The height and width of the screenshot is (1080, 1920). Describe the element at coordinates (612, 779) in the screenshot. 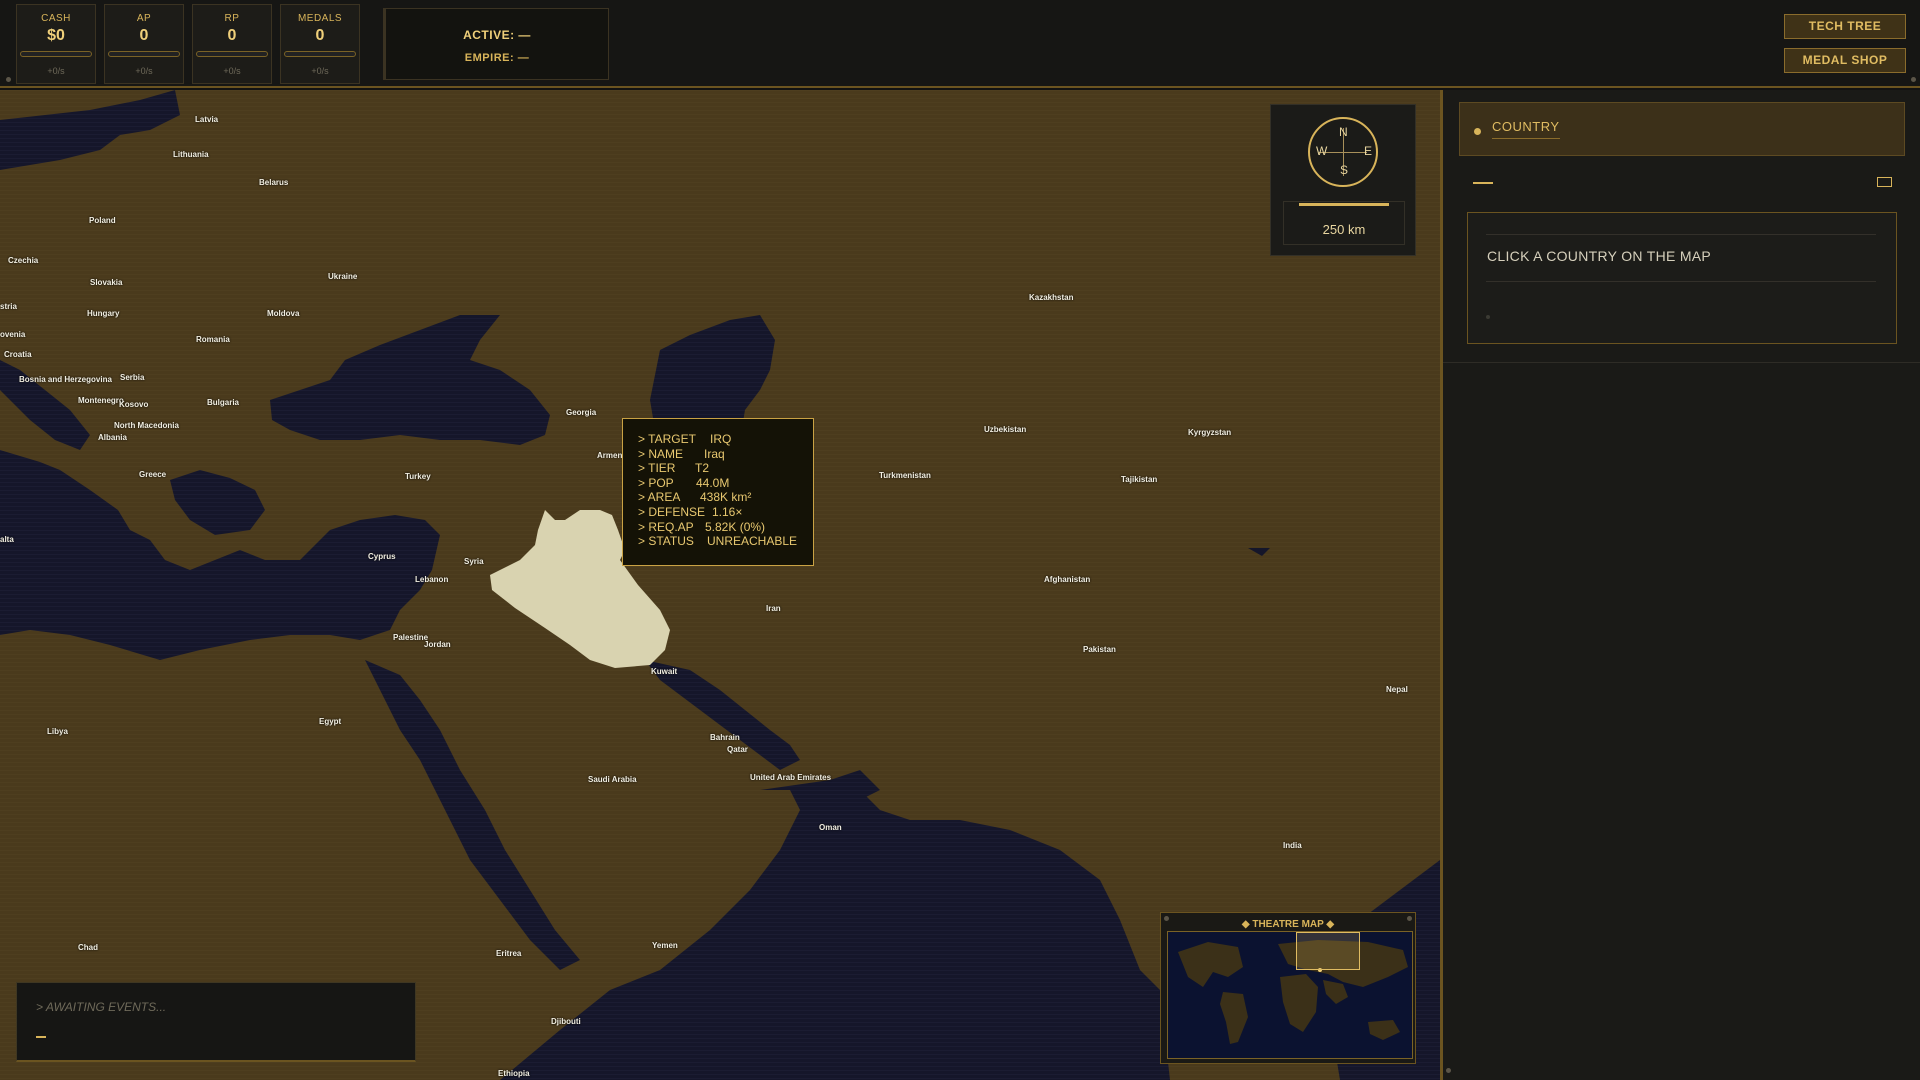

I see `country-label: Saudi Arabia` at that location.